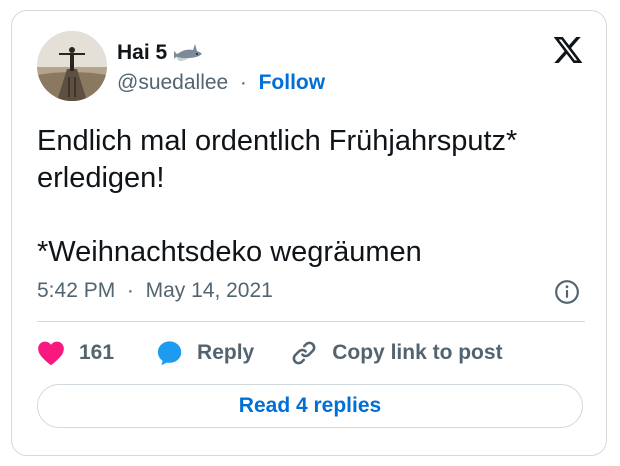  I want to click on copy-link-button: Copy link to post, so click(396, 353).